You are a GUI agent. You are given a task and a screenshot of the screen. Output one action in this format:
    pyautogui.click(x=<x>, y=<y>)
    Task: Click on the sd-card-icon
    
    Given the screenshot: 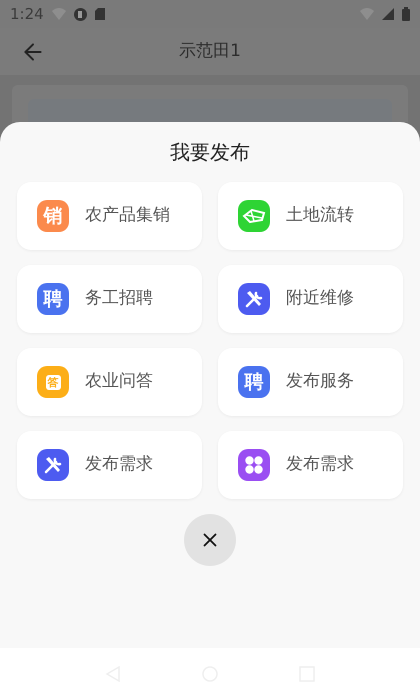 What is the action you would take?
    pyautogui.click(x=99, y=14)
    